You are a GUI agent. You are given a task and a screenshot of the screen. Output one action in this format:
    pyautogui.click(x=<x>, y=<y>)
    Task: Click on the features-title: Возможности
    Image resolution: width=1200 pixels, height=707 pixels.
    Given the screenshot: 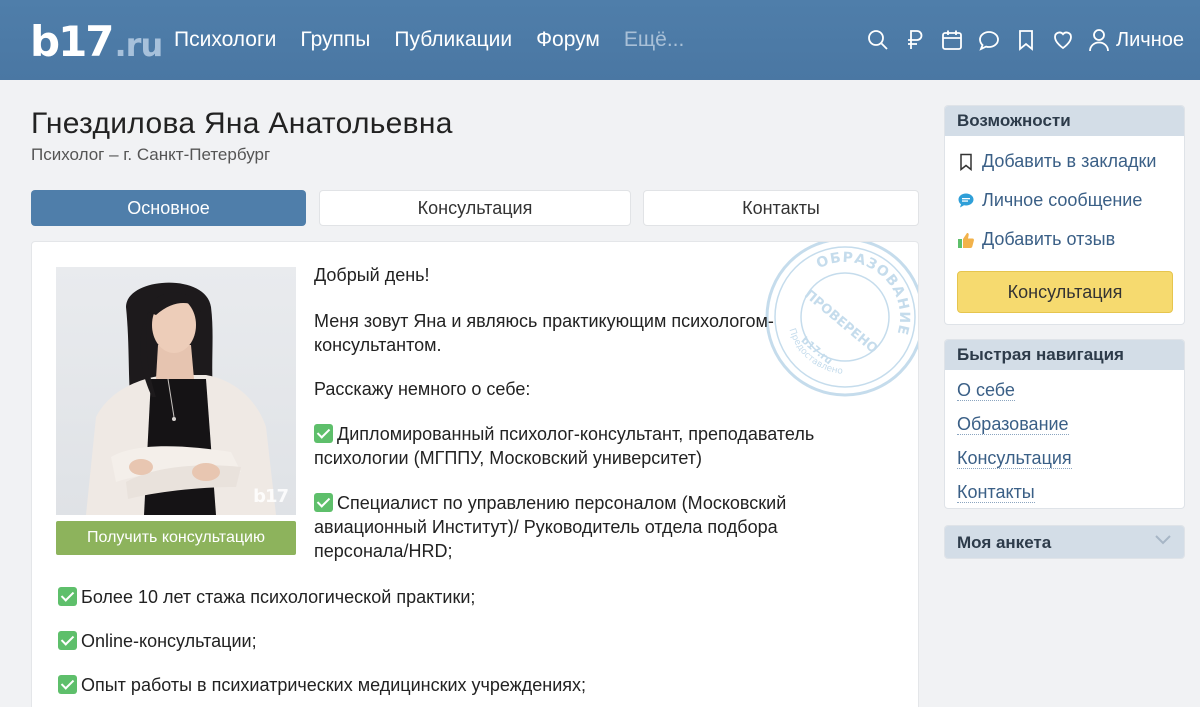 What is the action you would take?
    pyautogui.click(x=1064, y=121)
    